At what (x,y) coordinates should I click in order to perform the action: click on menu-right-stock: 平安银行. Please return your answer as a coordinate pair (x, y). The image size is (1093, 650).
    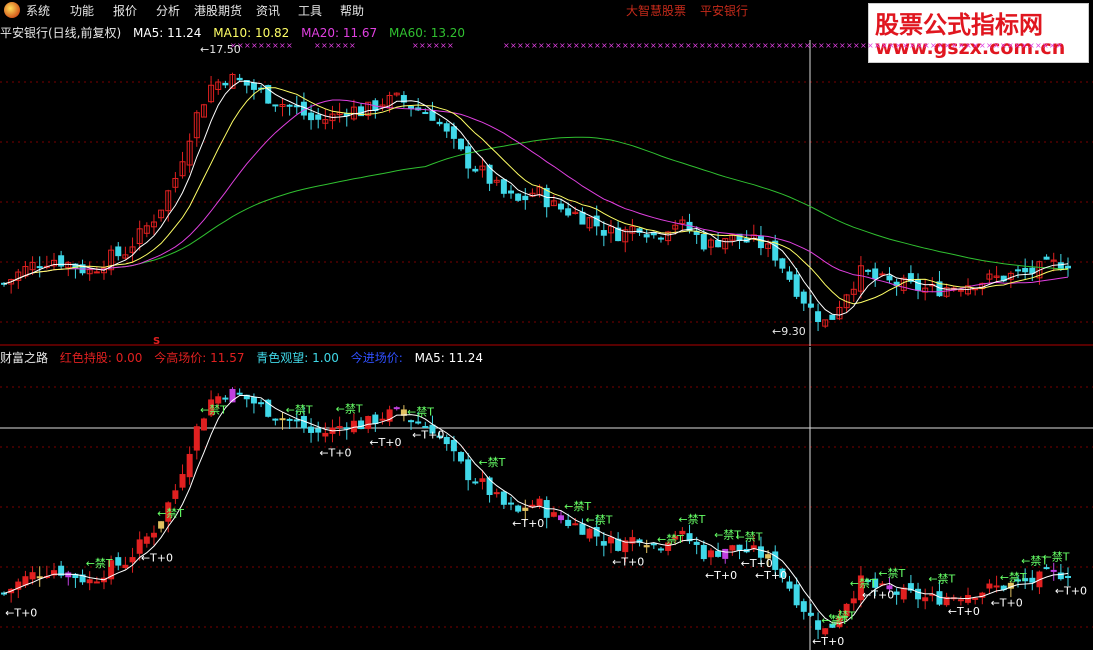
    Looking at the image, I should click on (724, 10).